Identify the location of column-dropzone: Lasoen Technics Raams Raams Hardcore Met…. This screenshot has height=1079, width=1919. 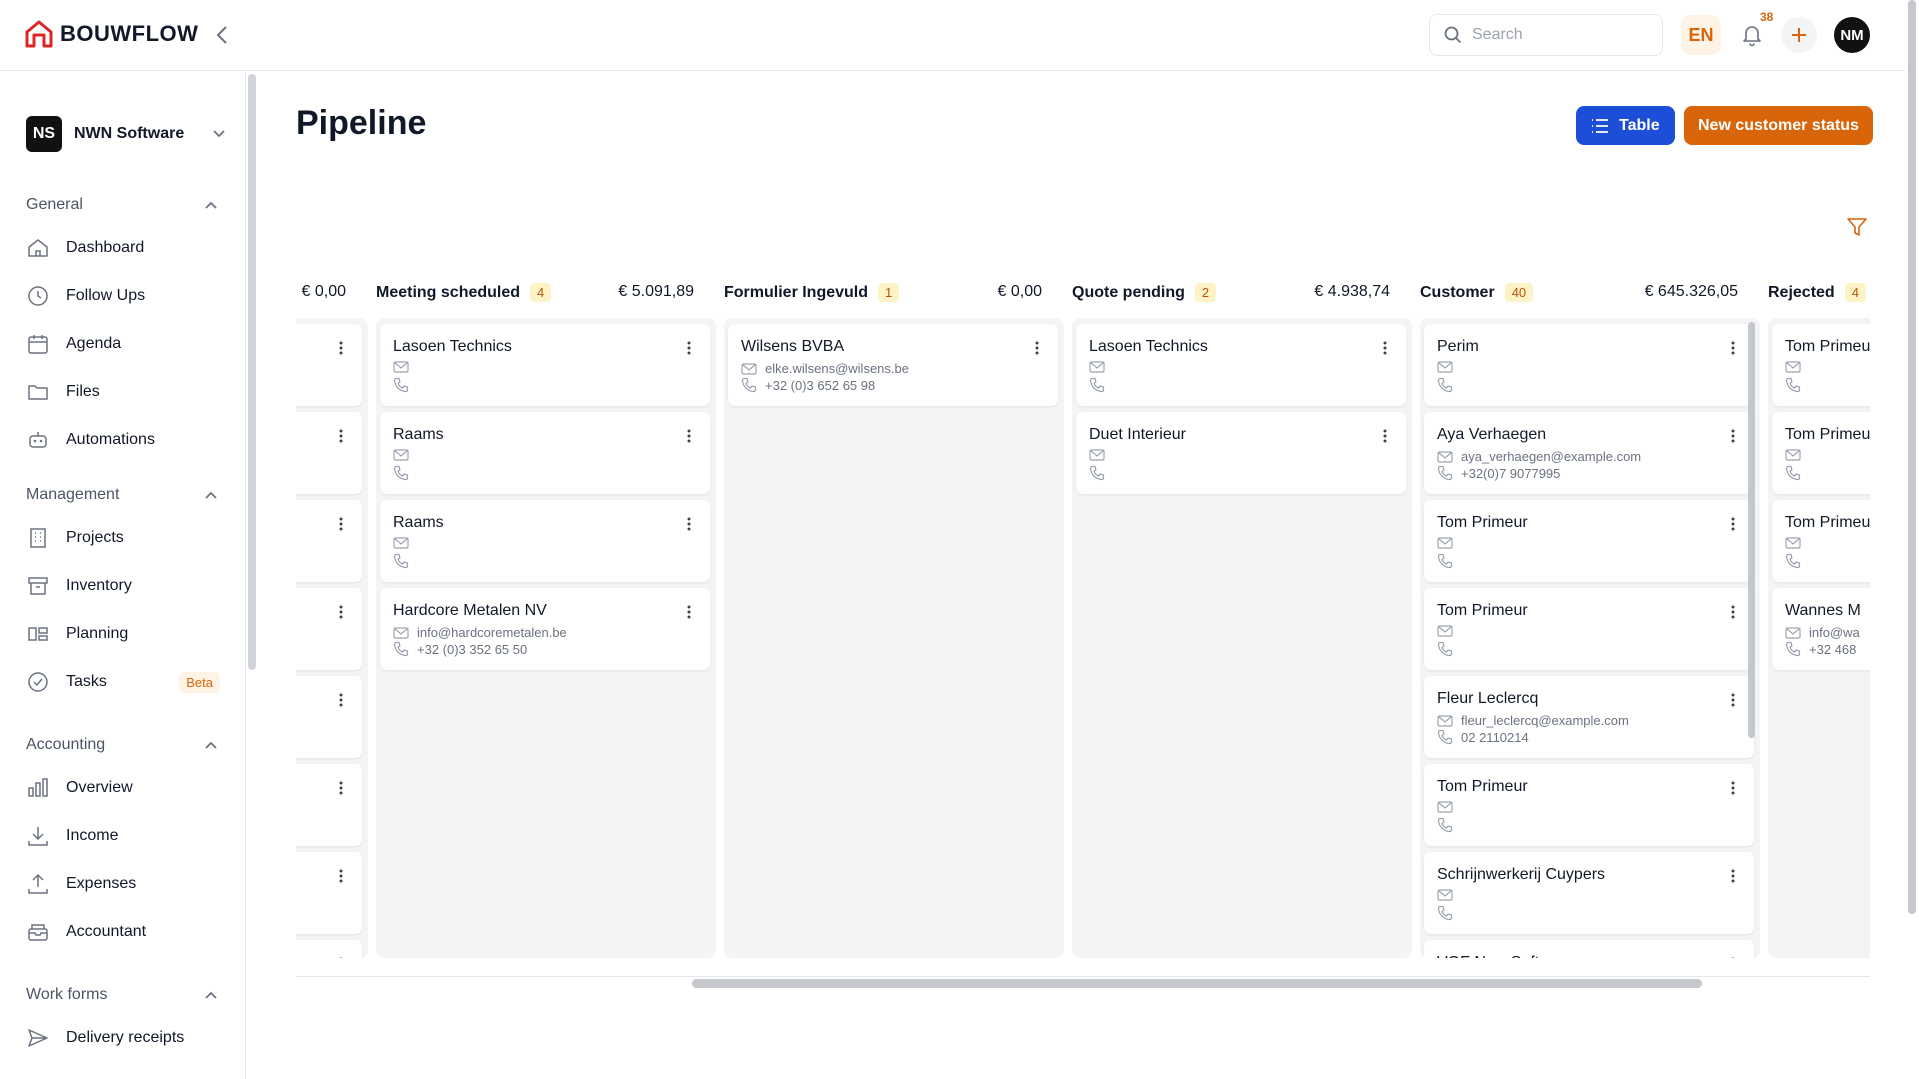
(546, 638).